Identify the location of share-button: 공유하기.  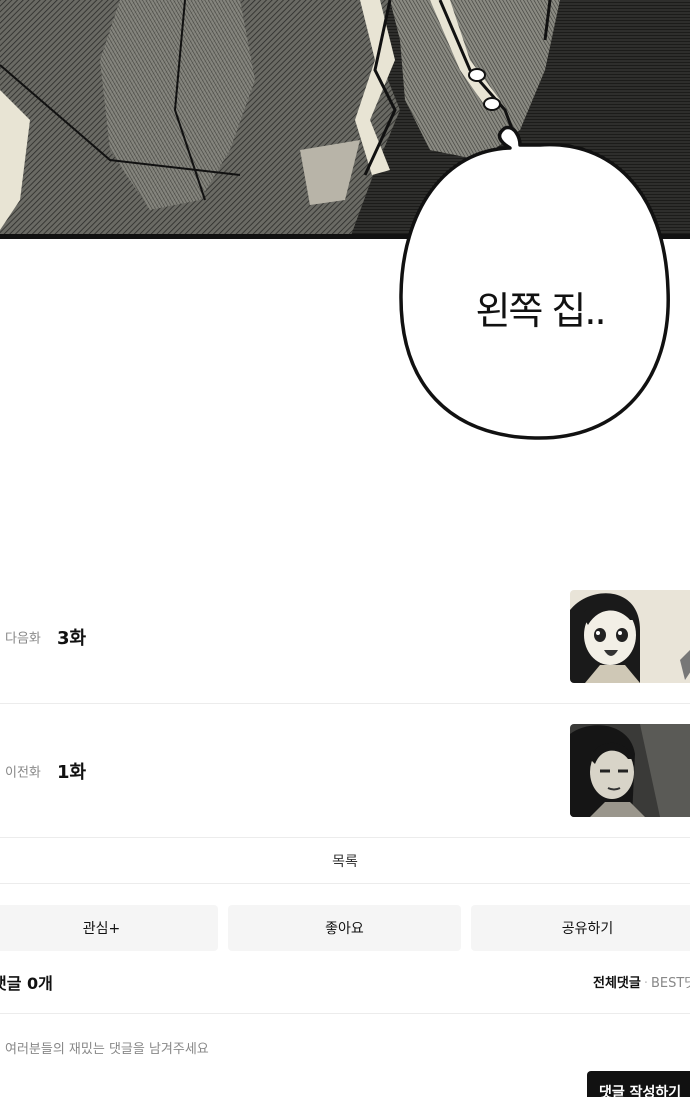
(580, 928).